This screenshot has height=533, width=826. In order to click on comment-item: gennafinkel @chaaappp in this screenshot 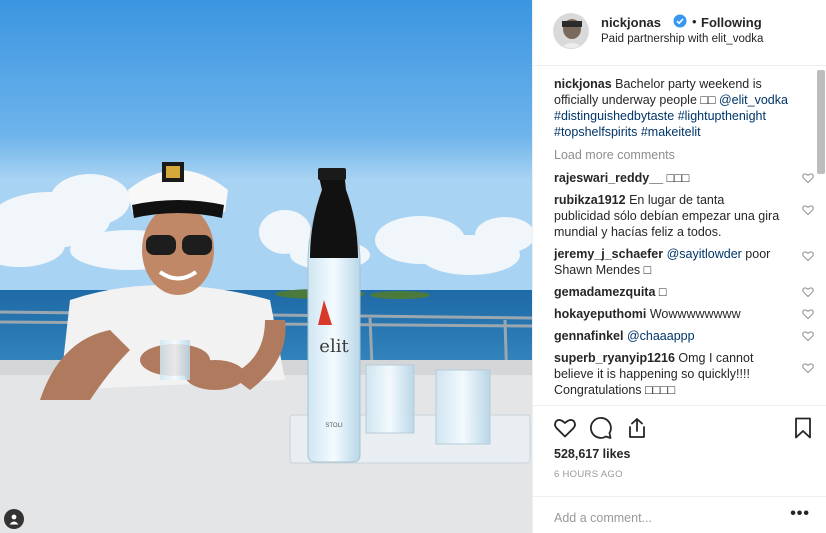, I will do `click(684, 336)`.